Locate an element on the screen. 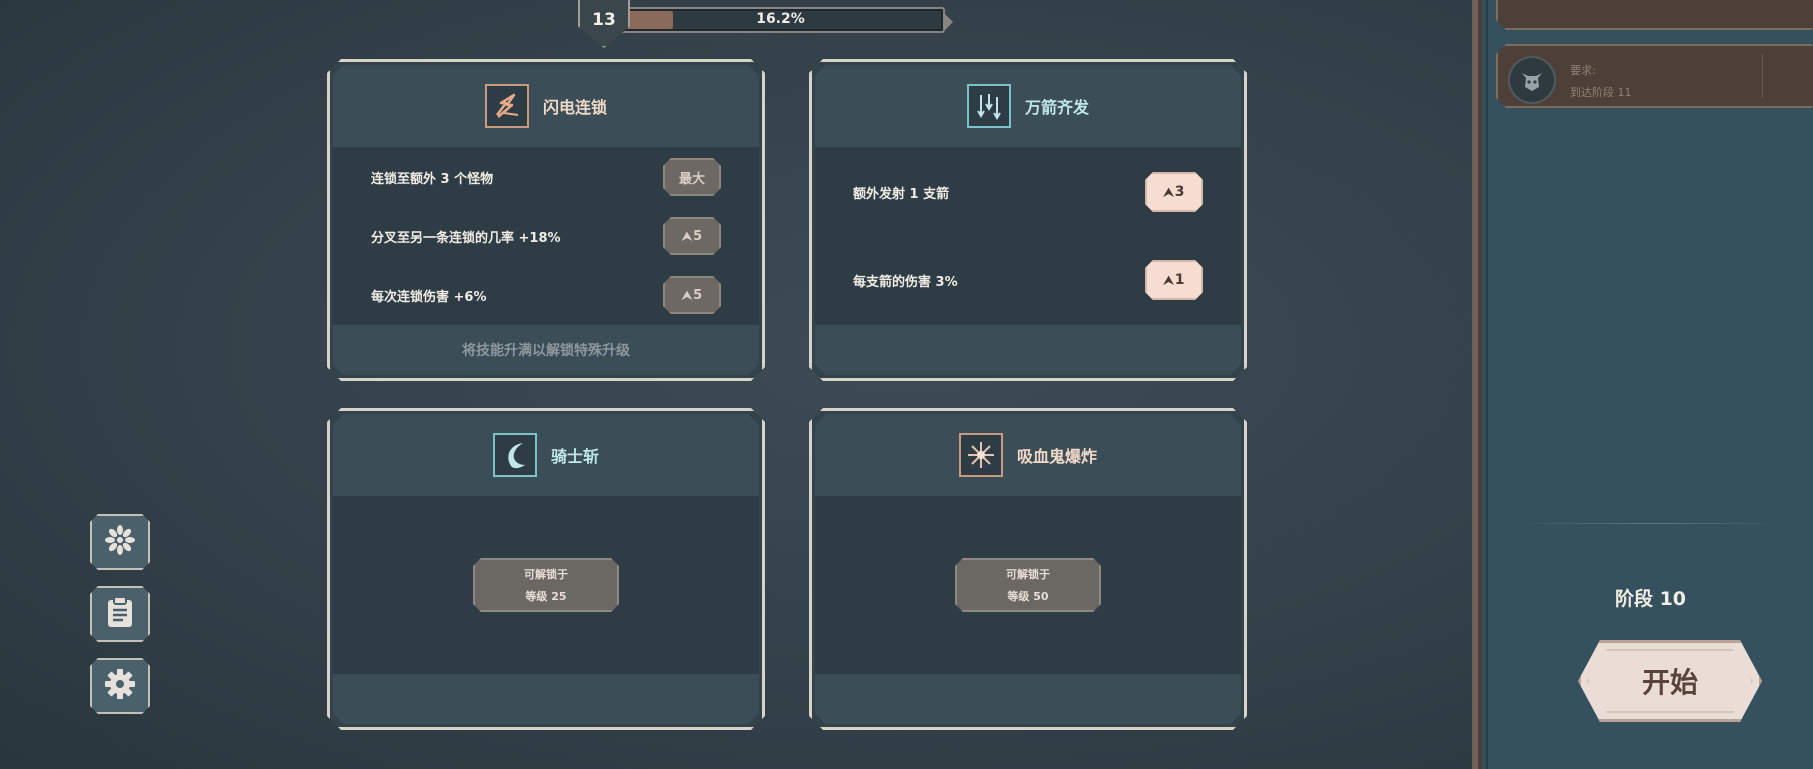 Image resolution: width=1813 pixels, height=769 pixels. skill-card-knight-slash: 骑士斩 可解锁于 等级 25 is located at coordinates (546, 569).